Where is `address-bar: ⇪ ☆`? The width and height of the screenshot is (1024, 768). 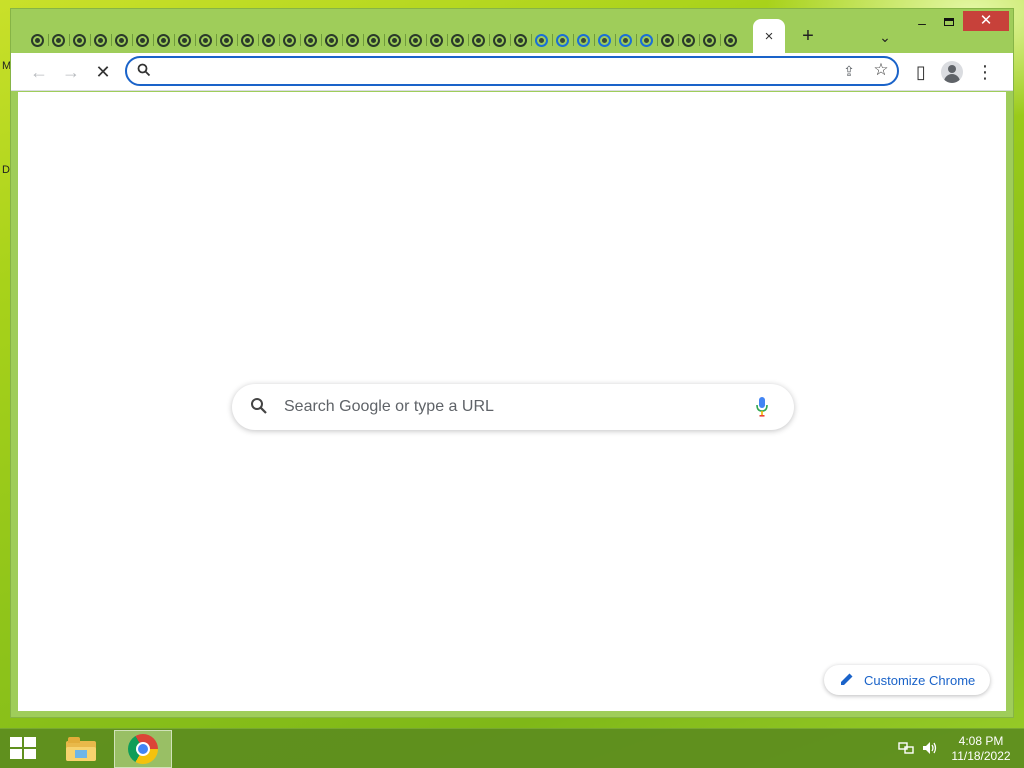
address-bar: ⇪ ☆ is located at coordinates (512, 71).